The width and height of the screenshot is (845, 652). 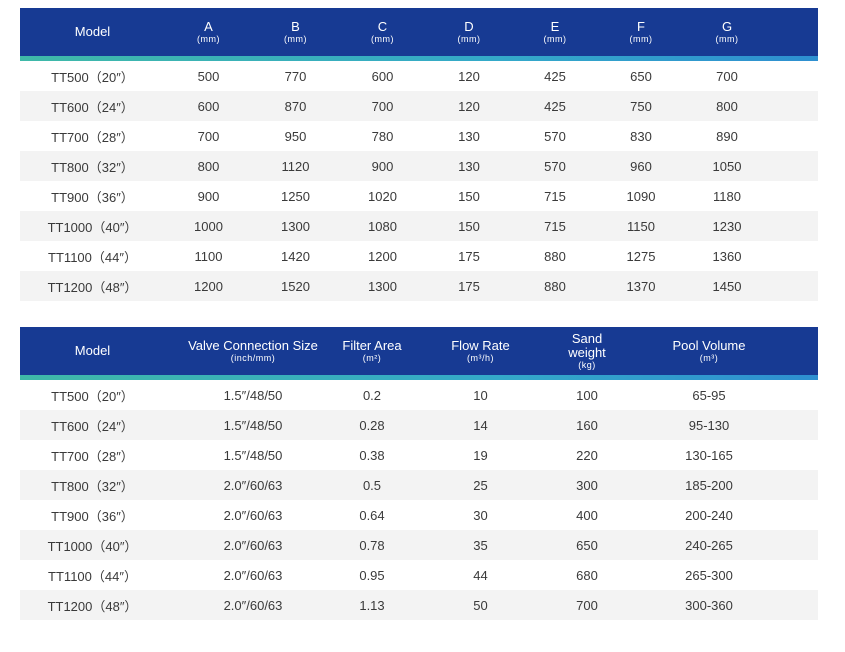 What do you see at coordinates (372, 485) in the screenshot?
I see `table-cell: 0.5` at bounding box center [372, 485].